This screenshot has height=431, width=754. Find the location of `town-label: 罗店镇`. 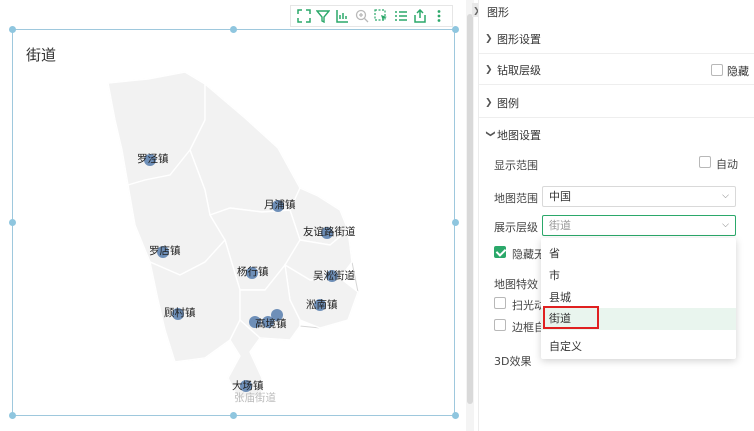

town-label: 罗店镇 is located at coordinates (165, 250).